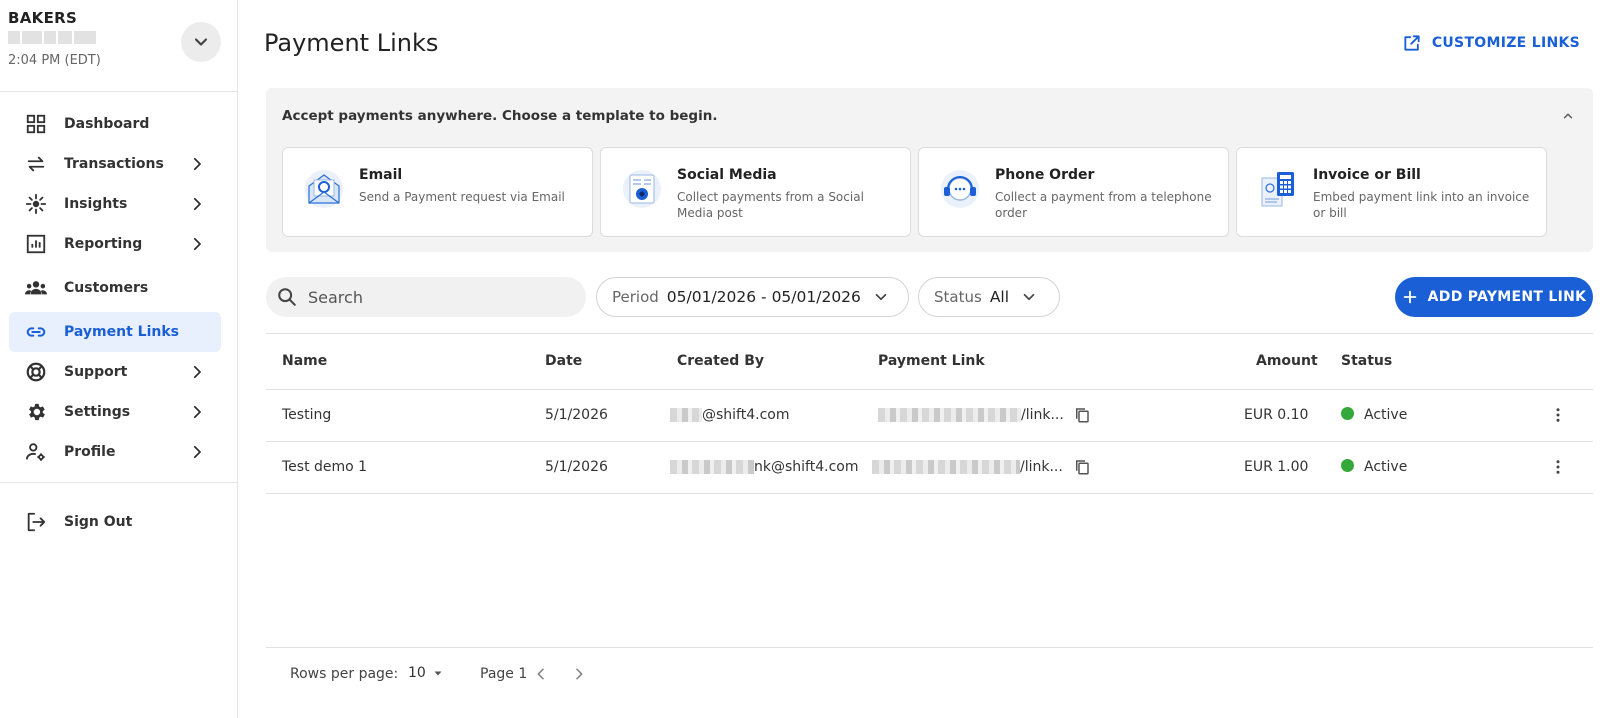  What do you see at coordinates (36, 412) in the screenshot?
I see `gear-icon` at bounding box center [36, 412].